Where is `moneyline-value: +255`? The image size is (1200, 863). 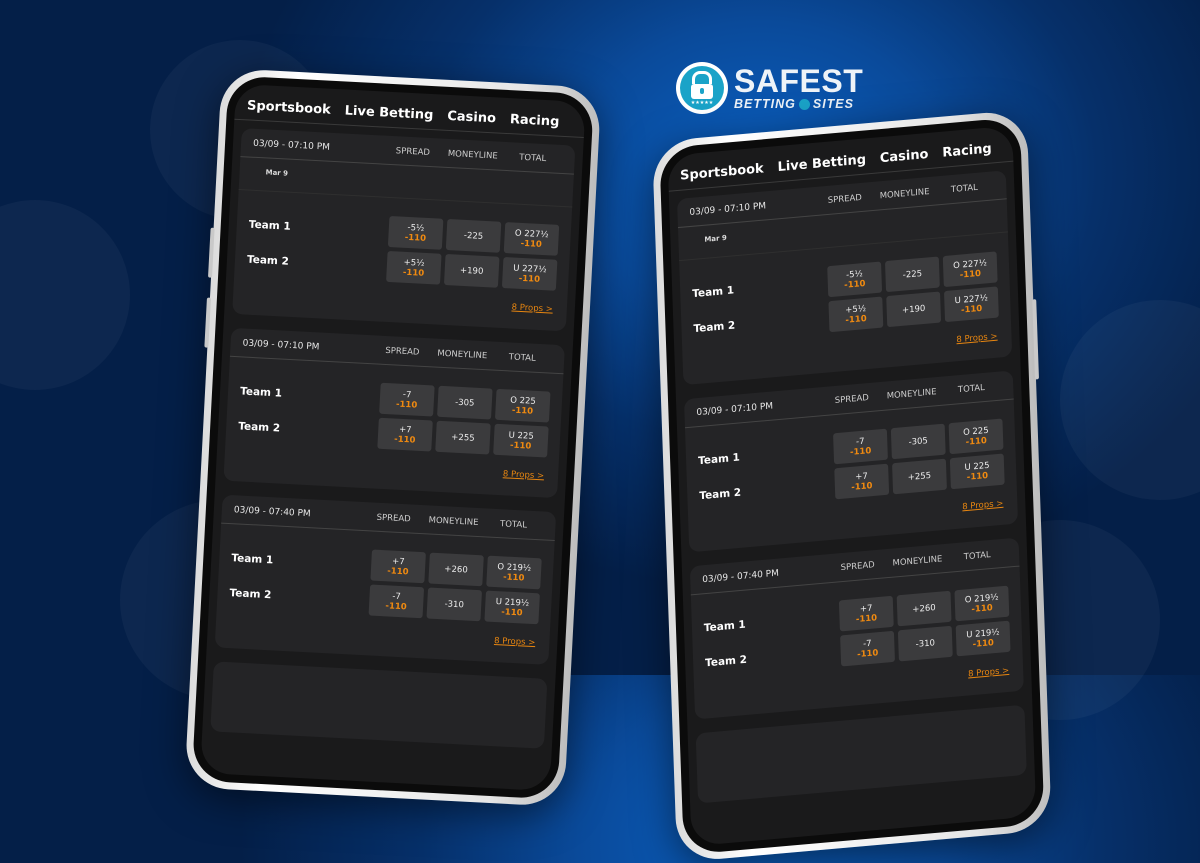 moneyline-value: +255 is located at coordinates (463, 438).